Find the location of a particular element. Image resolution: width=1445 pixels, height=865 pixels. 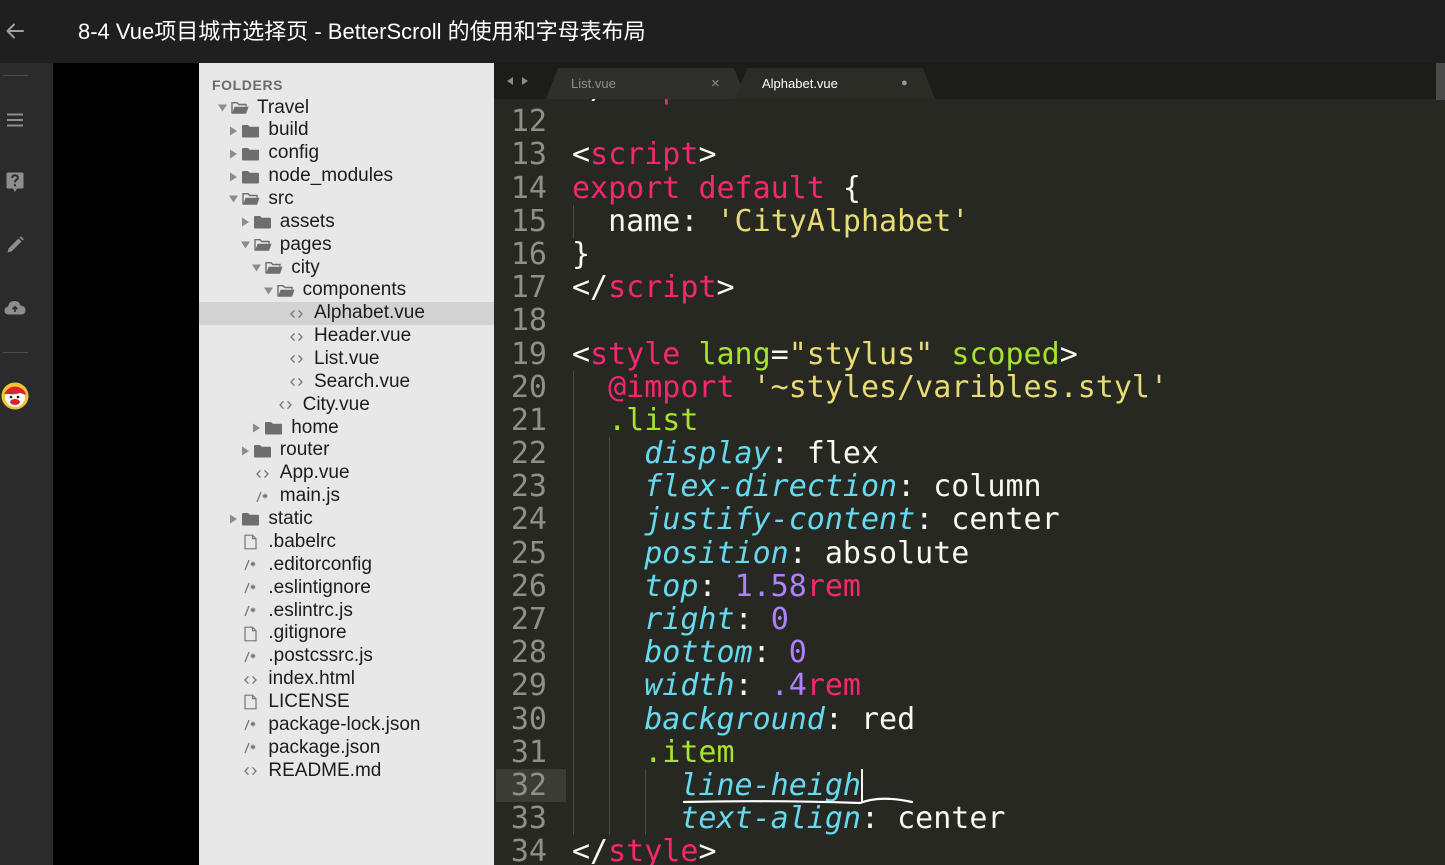

code-line: 15 name: 'CityAlphabet' is located at coordinates (969, 221).